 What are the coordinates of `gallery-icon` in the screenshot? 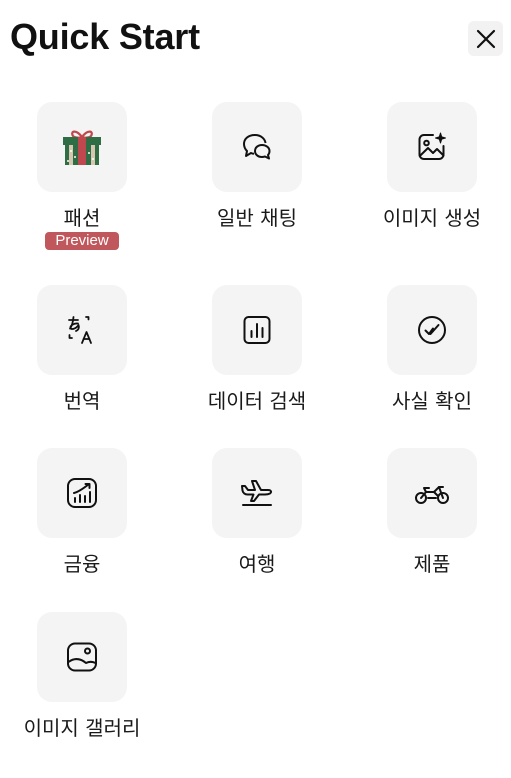 It's located at (82, 657).